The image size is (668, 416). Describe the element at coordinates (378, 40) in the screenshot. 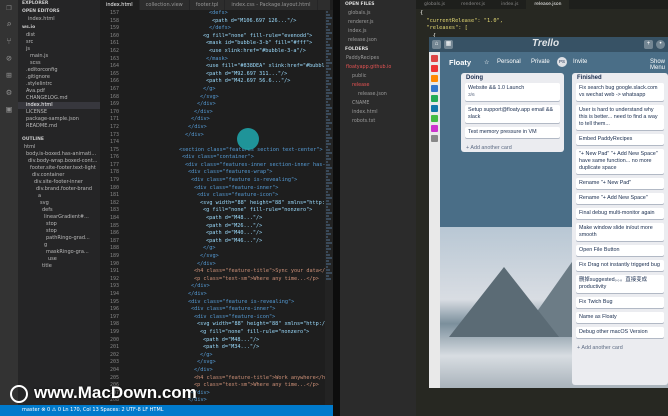

I see `open-file-item: release.json` at that location.